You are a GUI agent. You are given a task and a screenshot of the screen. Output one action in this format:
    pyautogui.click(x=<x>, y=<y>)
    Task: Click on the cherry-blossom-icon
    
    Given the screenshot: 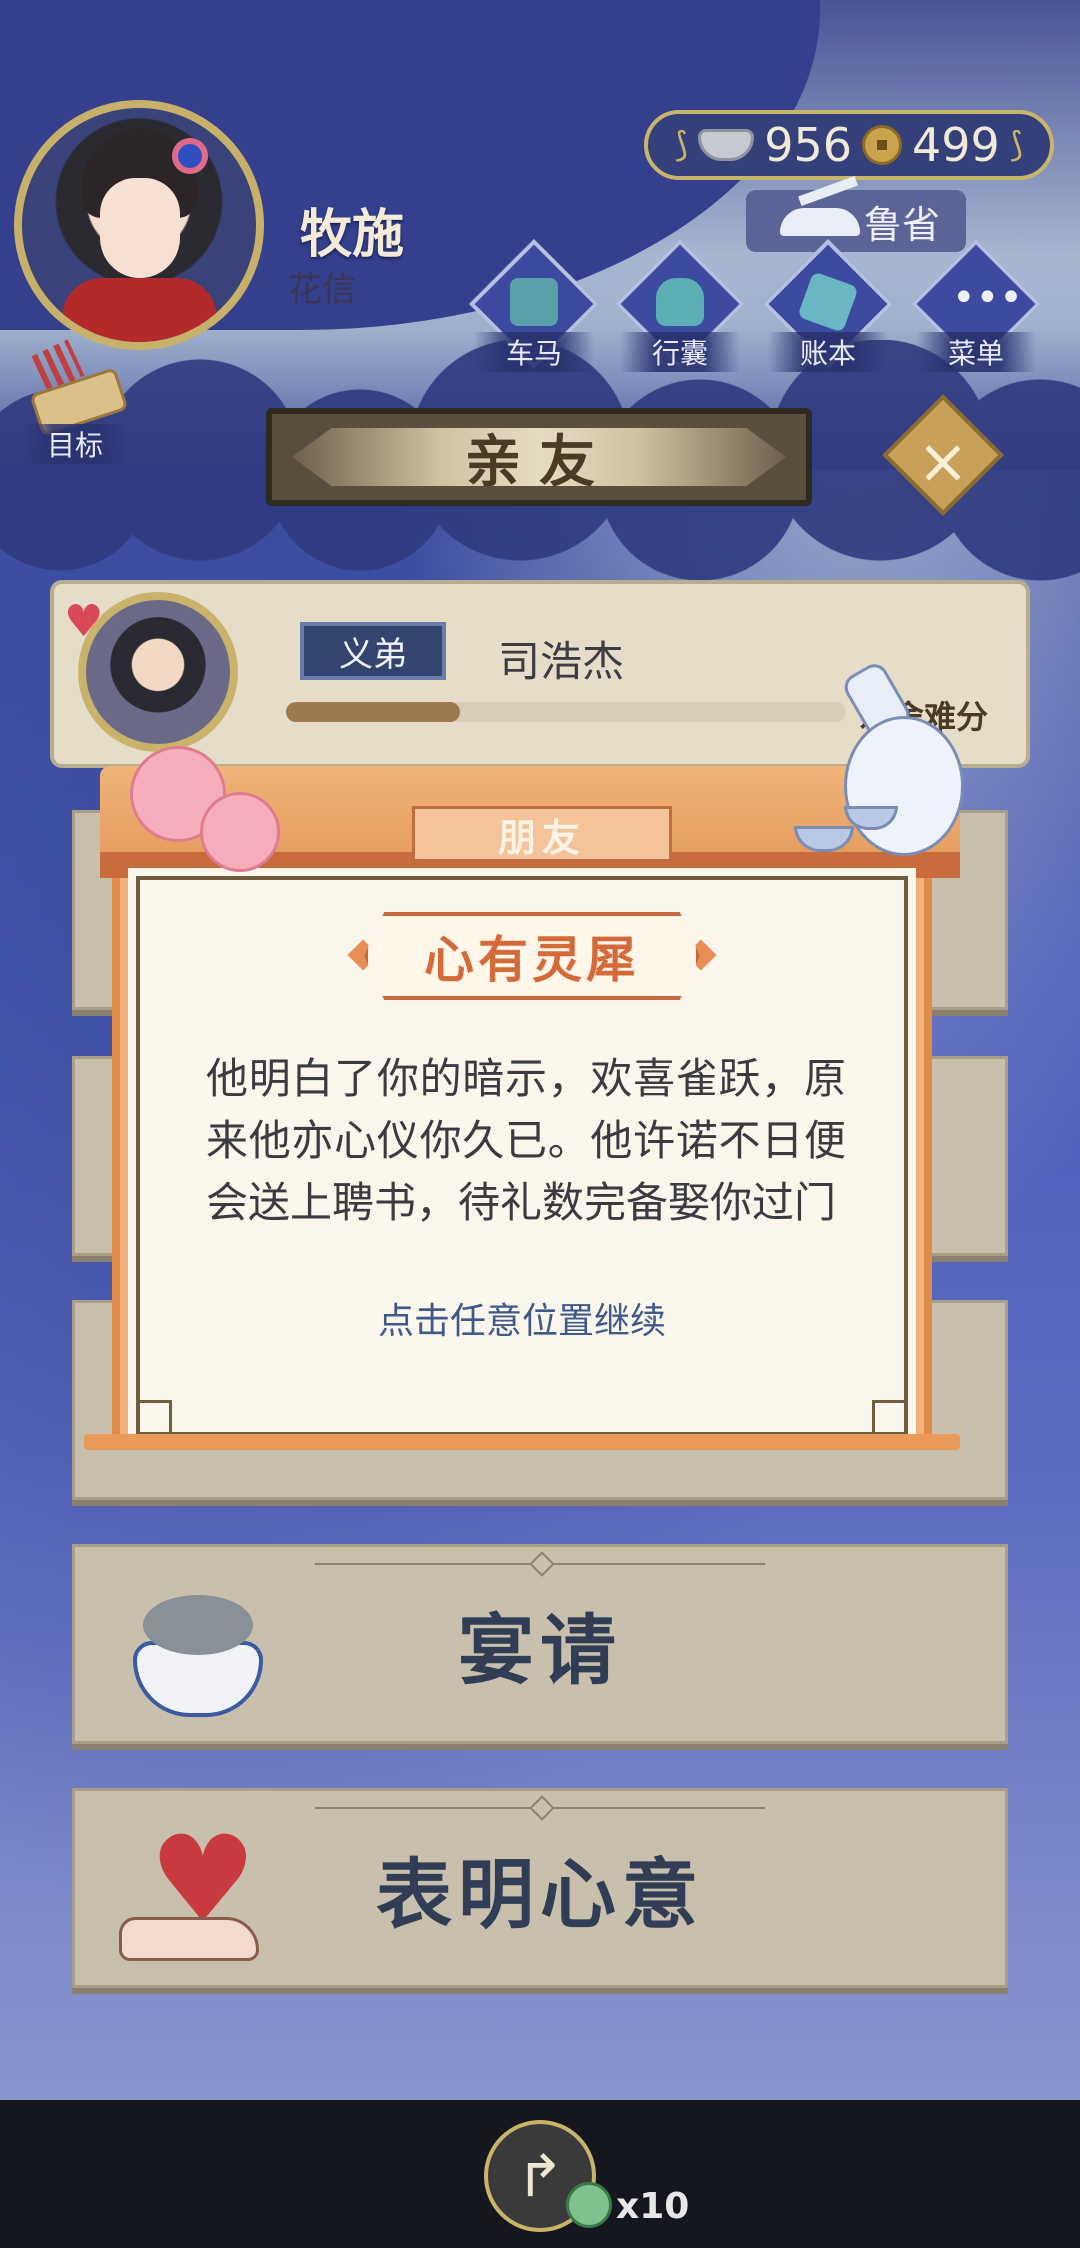 What is the action you would take?
    pyautogui.click(x=214, y=806)
    